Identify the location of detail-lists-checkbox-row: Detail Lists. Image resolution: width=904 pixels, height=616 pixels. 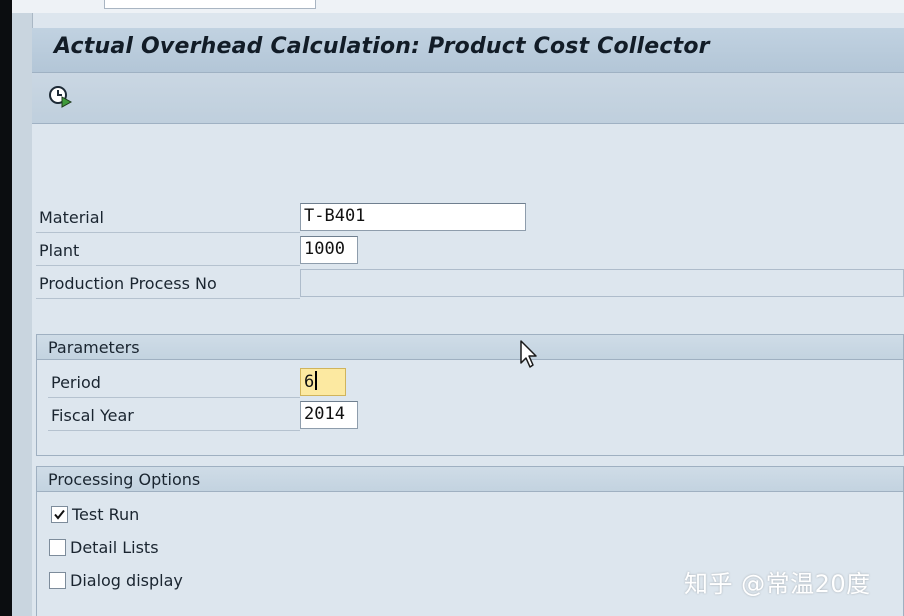
(104, 547).